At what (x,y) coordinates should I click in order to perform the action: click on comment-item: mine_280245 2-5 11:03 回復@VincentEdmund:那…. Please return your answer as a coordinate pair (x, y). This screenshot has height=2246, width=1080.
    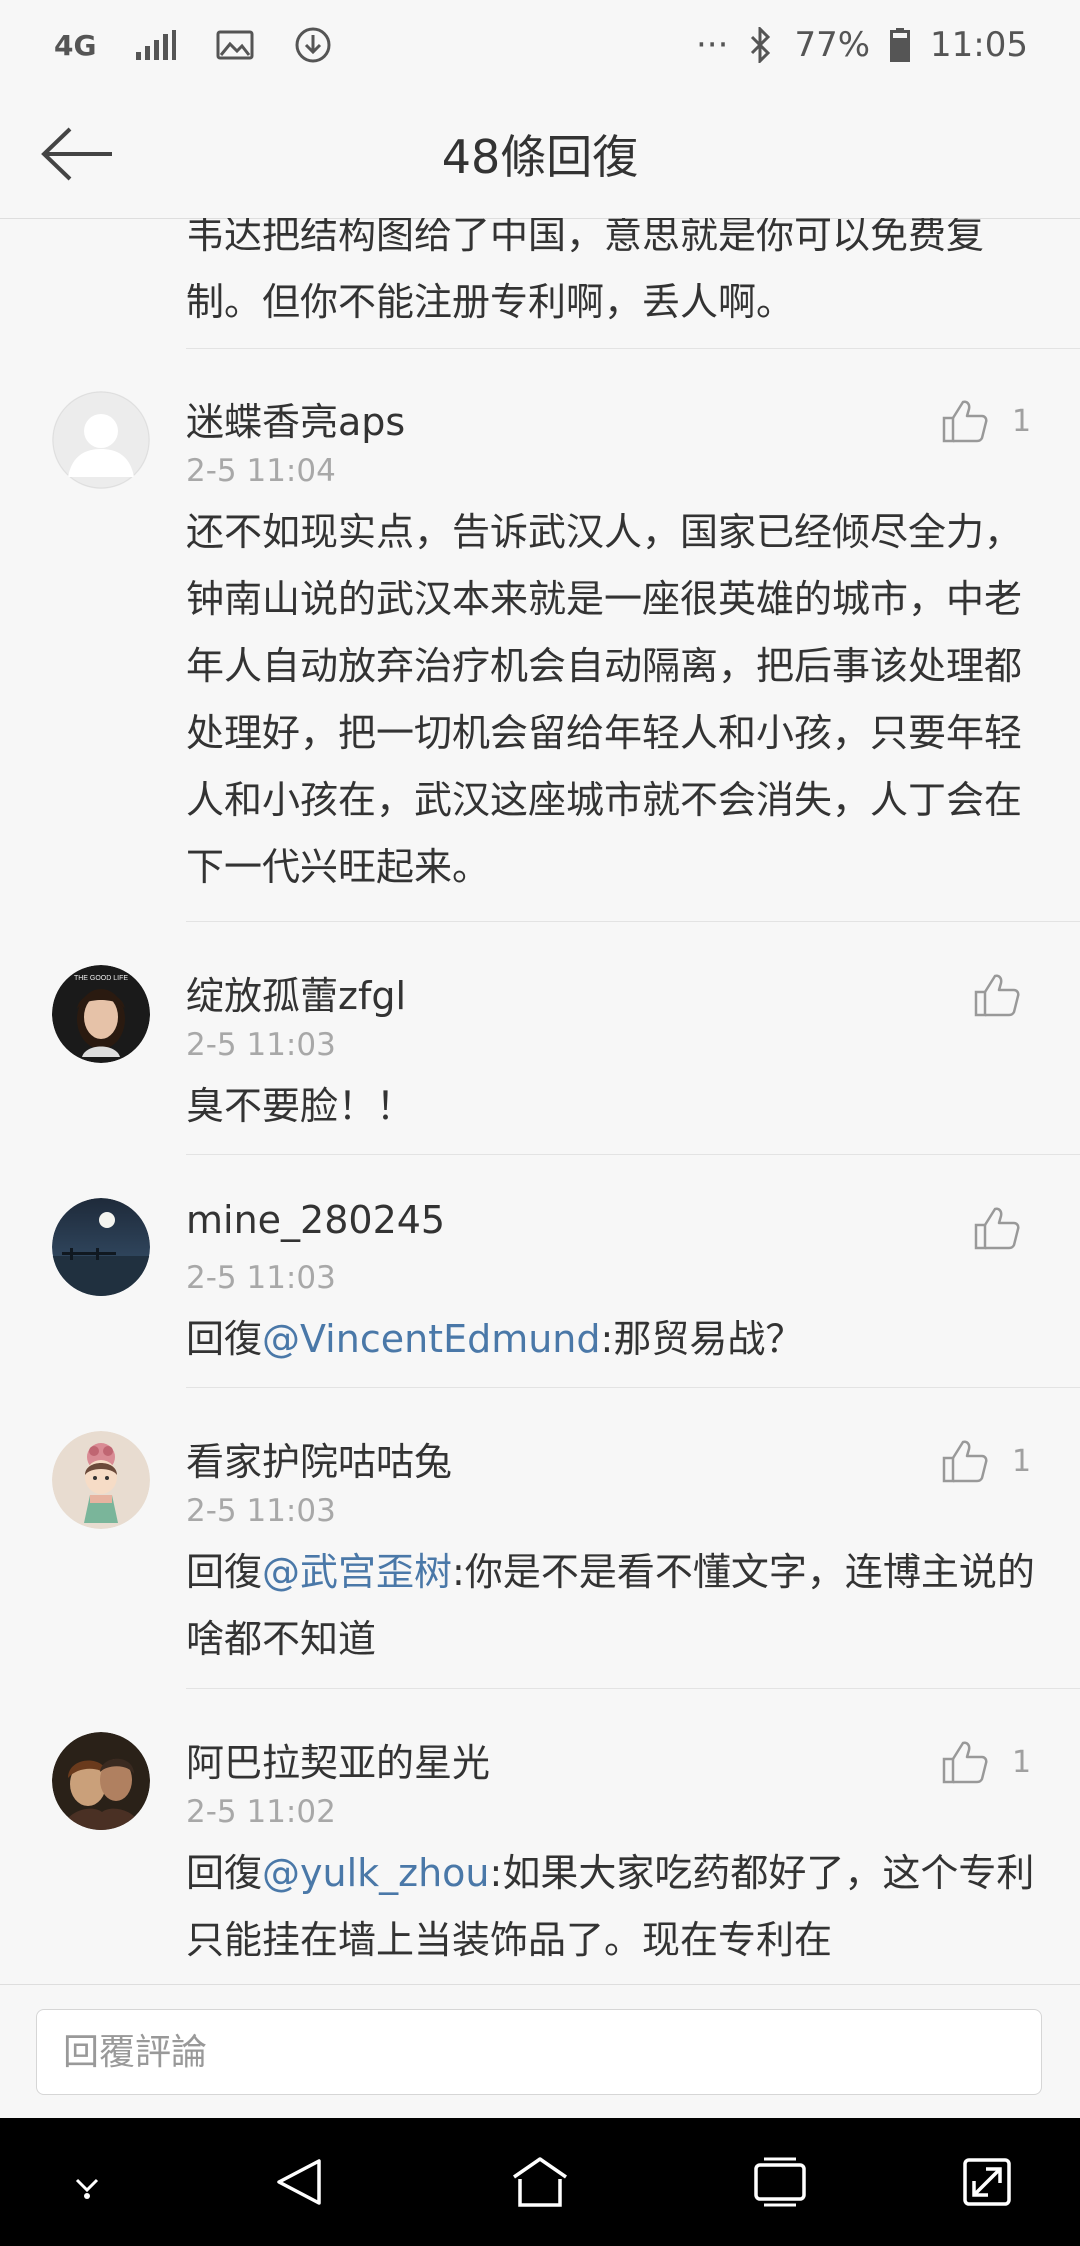
    Looking at the image, I should click on (540, 1272).